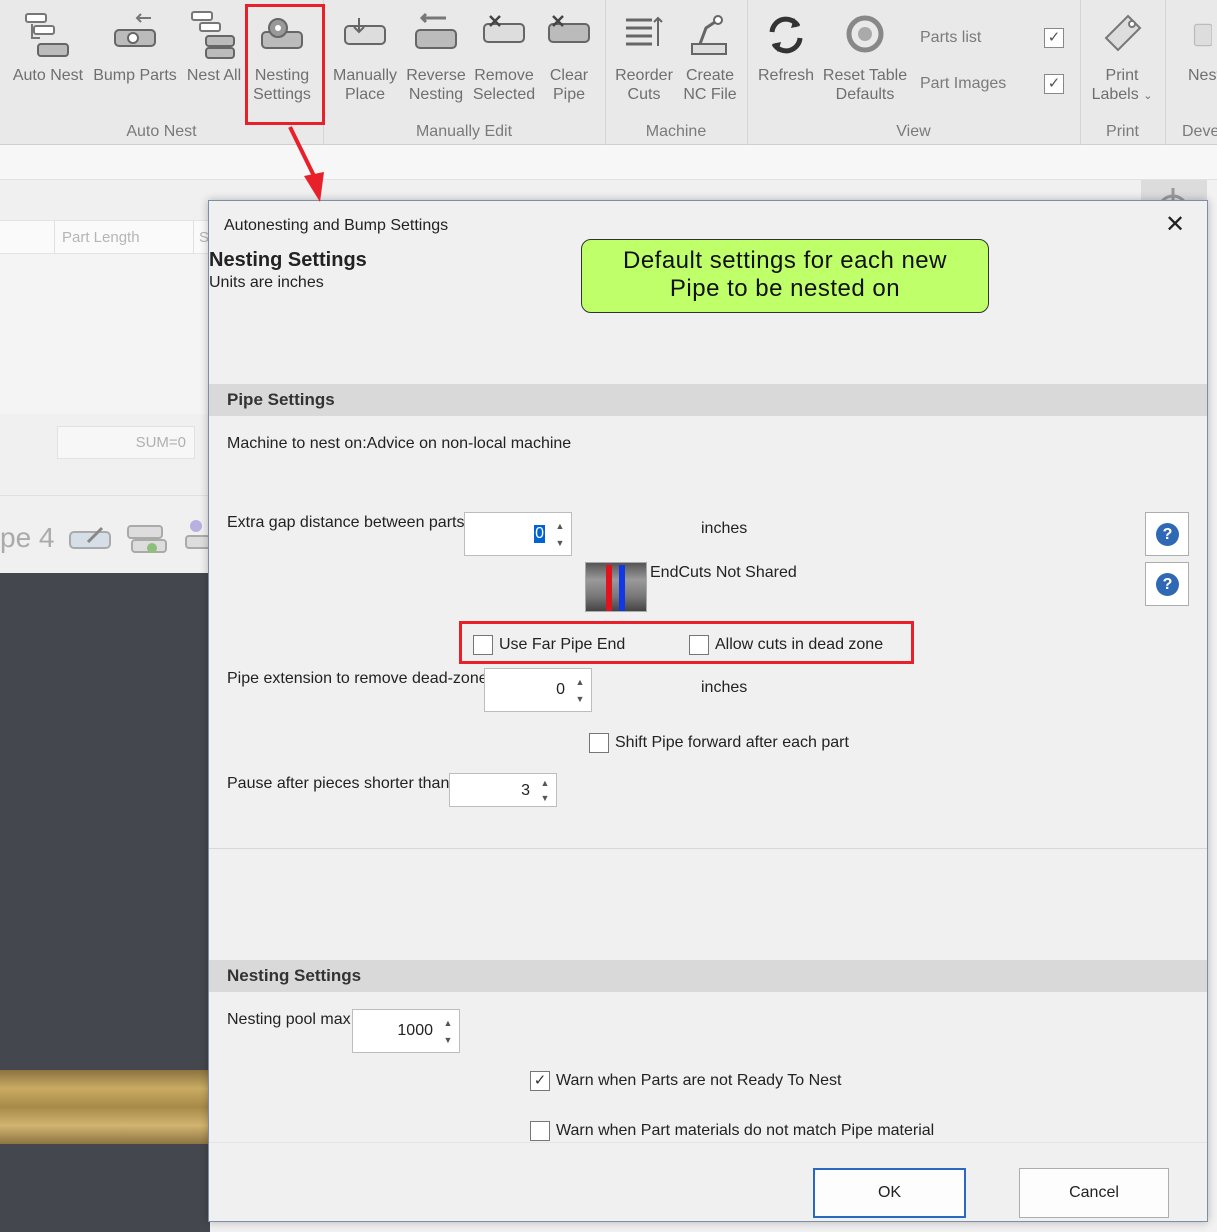  What do you see at coordinates (799, 644) in the screenshot?
I see `allow-cuts-dead-zone-label: Allow cuts in dead zone` at bounding box center [799, 644].